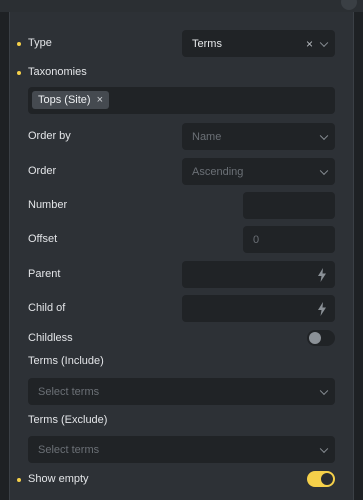 This screenshot has height=500, width=363. What do you see at coordinates (43, 239) in the screenshot?
I see `offset-label: Offset` at bounding box center [43, 239].